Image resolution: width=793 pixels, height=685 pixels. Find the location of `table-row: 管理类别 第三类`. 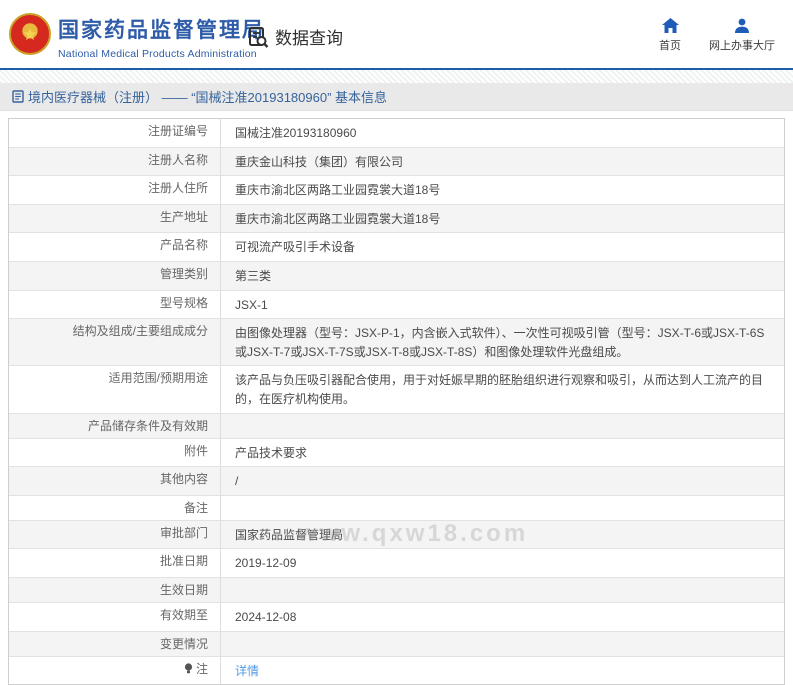

table-row: 管理类别 第三类 is located at coordinates (396, 276).